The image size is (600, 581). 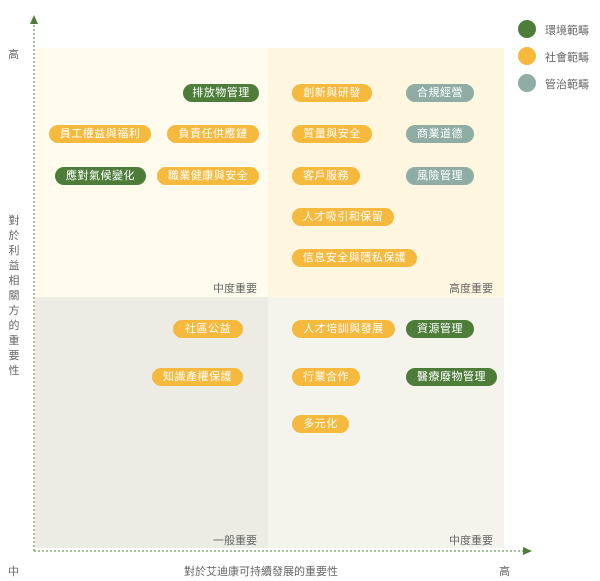 What do you see at coordinates (235, 540) in the screenshot?
I see `quadrant-label-bottom-left: 一般重要` at bounding box center [235, 540].